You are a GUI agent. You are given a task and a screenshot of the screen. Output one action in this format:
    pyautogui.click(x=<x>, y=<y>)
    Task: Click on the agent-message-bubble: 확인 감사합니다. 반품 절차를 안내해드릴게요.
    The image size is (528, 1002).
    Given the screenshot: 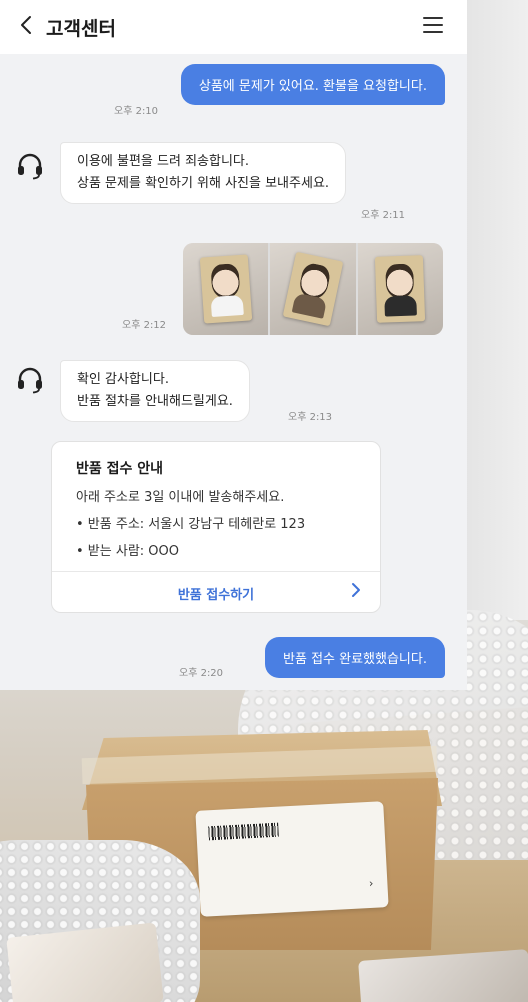 What is the action you would take?
    pyautogui.click(x=155, y=391)
    